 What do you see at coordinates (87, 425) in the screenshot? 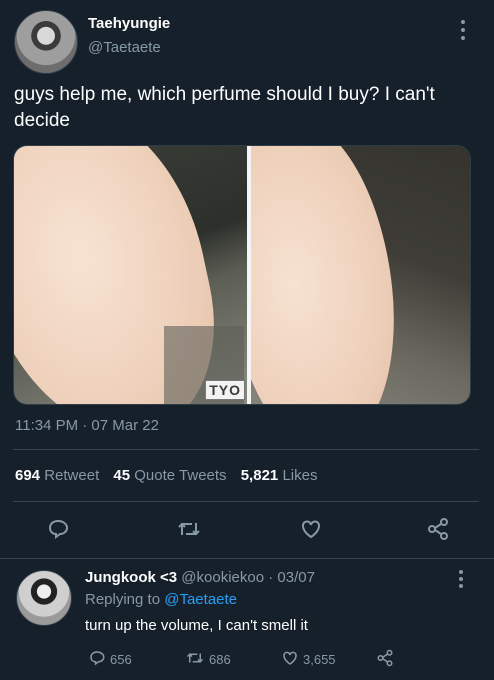
I see `tweet-timestamp: 11:34 PM · 07 Mar 22` at bounding box center [87, 425].